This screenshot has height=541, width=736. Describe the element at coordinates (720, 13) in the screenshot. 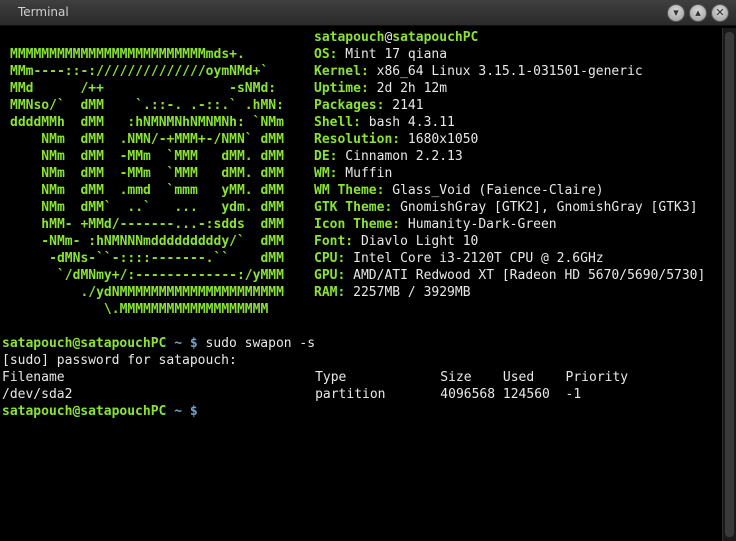

I see `close-icon: ✕` at that location.